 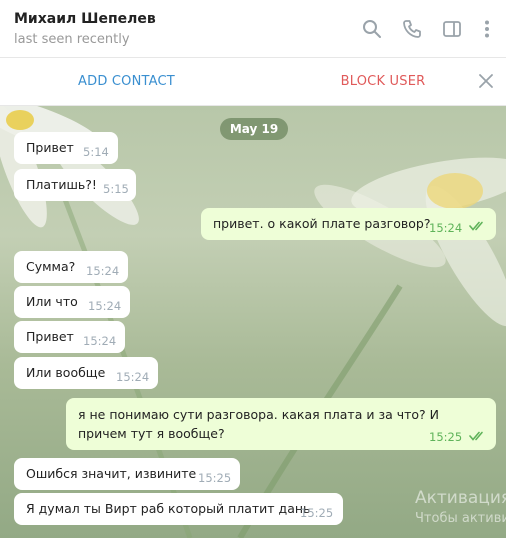 I want to click on more-icon, so click(x=487, y=29).